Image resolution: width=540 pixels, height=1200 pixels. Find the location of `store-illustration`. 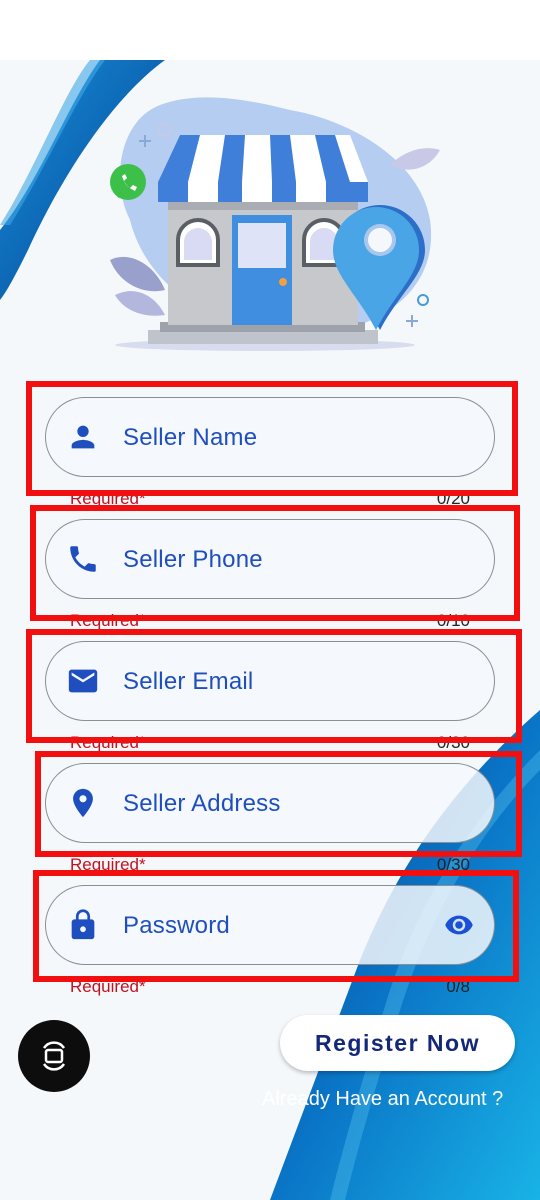

store-illustration is located at coordinates (275, 224).